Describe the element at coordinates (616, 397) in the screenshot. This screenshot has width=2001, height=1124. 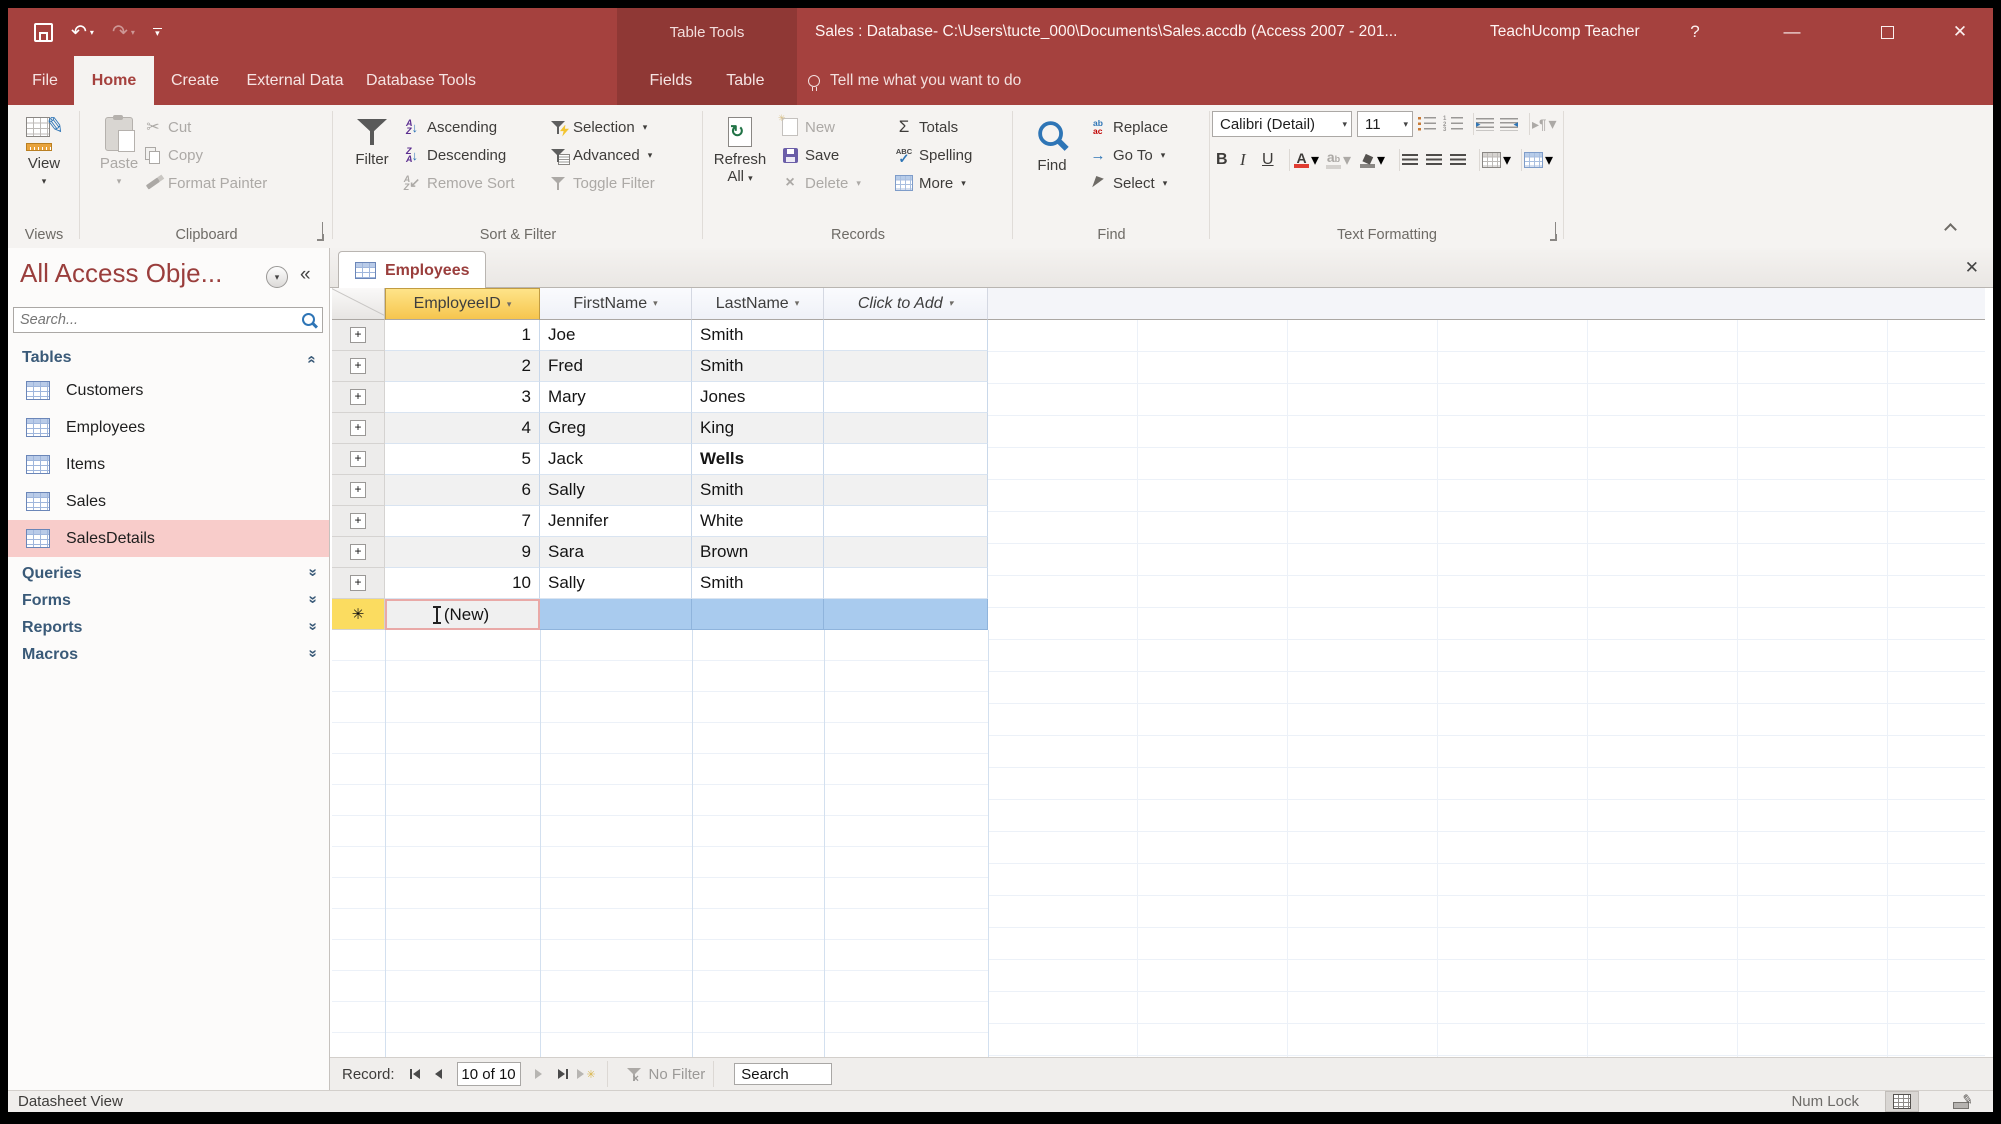
I see `cell-first-name: Mary` at that location.